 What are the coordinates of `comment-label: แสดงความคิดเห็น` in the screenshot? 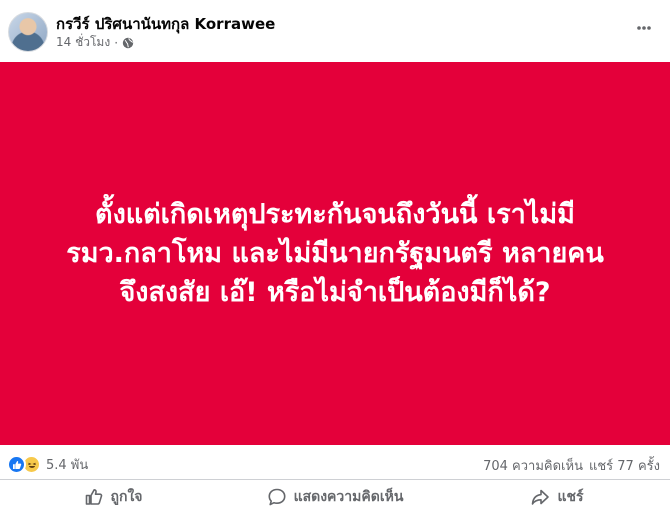 It's located at (348, 496).